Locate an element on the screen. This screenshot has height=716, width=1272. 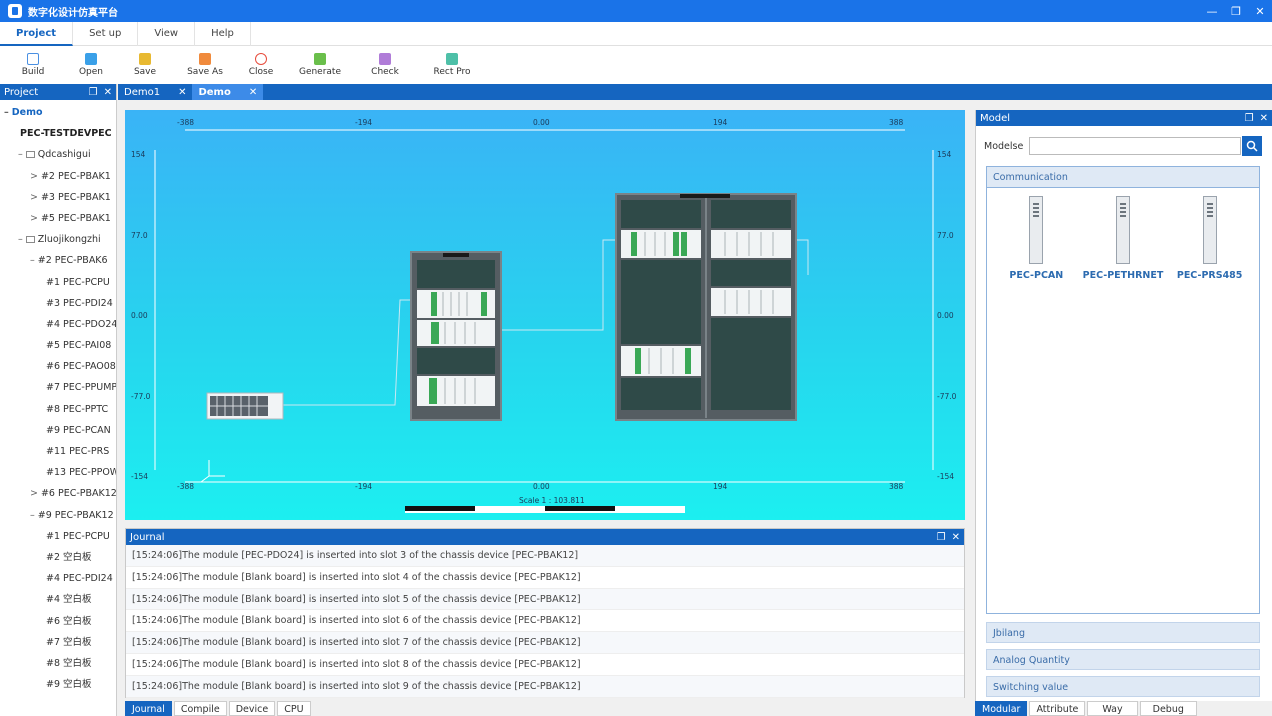
ruler-tick: -194 is located at coordinates (364, 486).